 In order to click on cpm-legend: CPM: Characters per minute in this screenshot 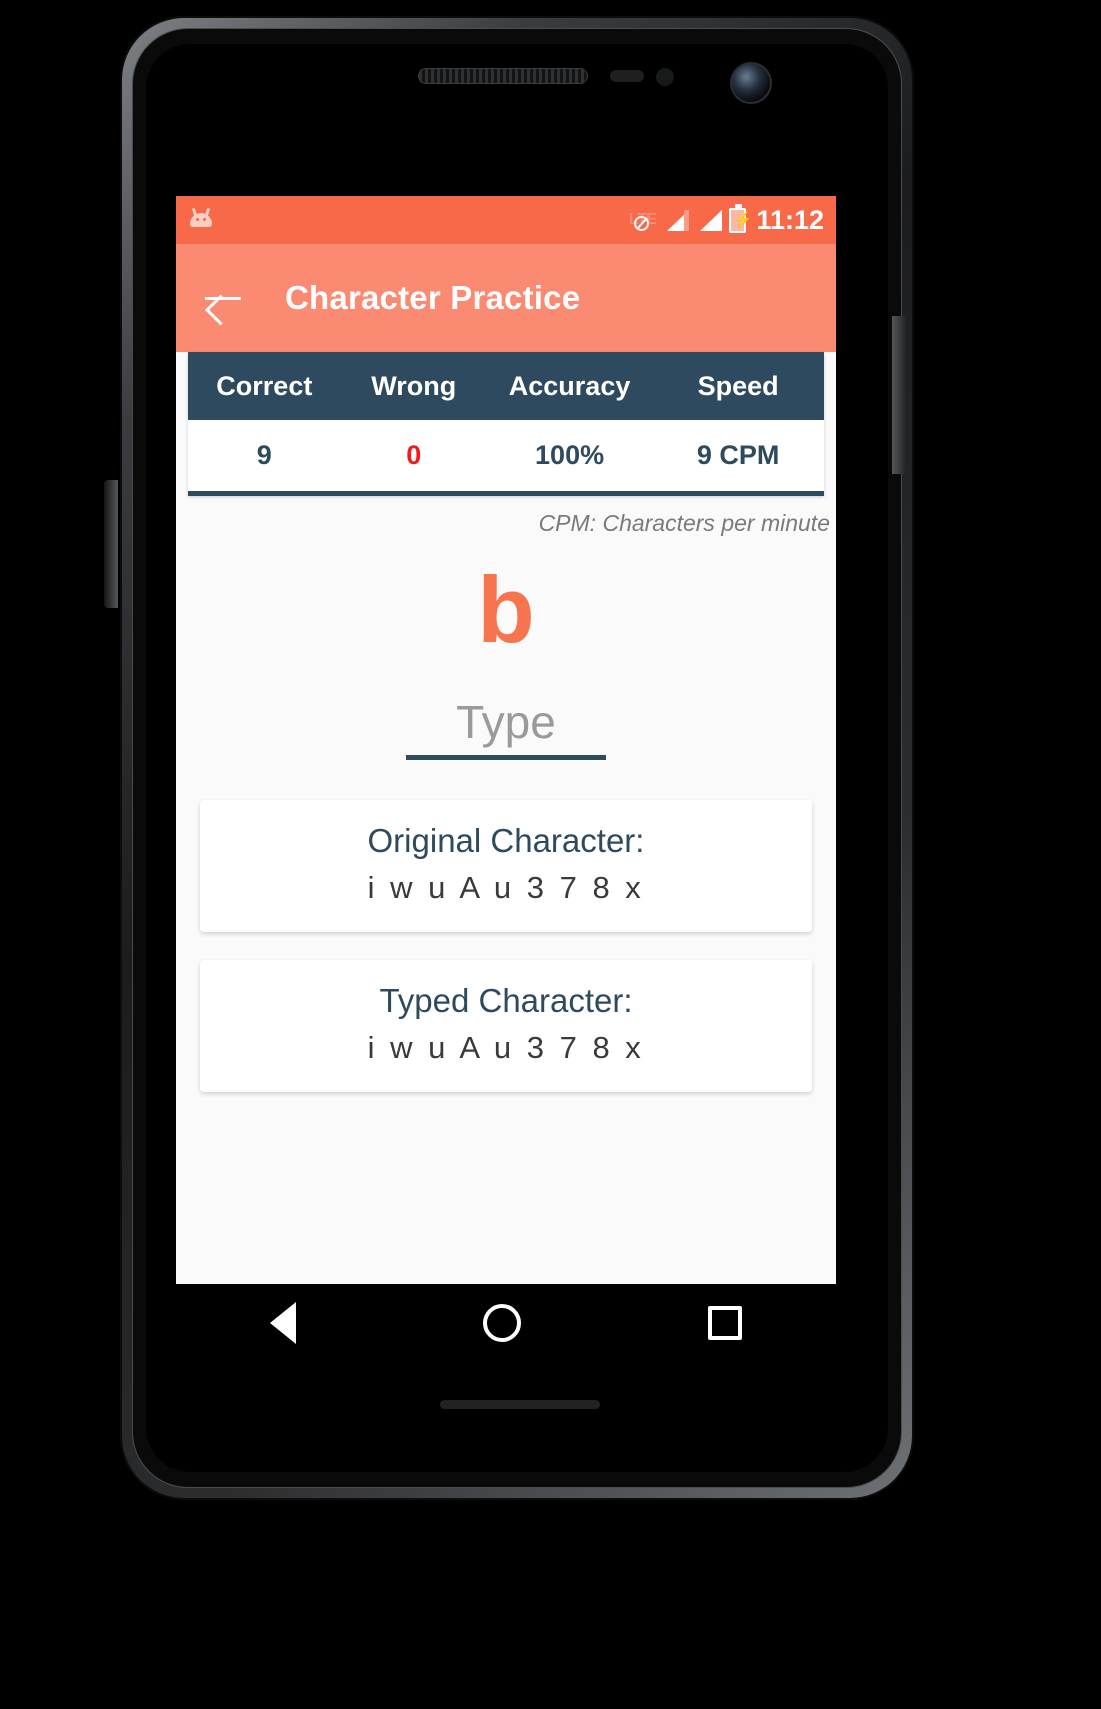, I will do `click(684, 523)`.